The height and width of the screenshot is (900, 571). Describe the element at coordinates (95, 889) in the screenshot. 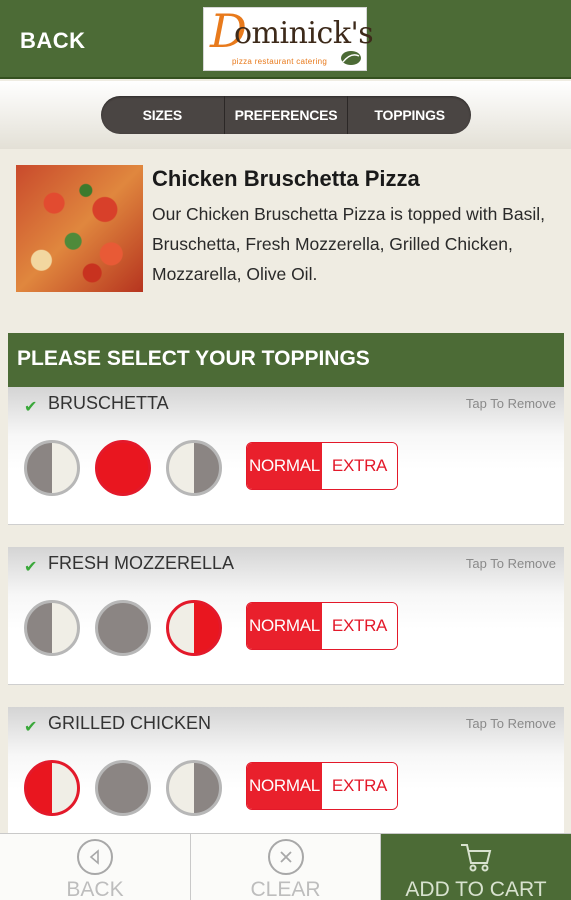

I see `bottom-back-label: BACK` at that location.